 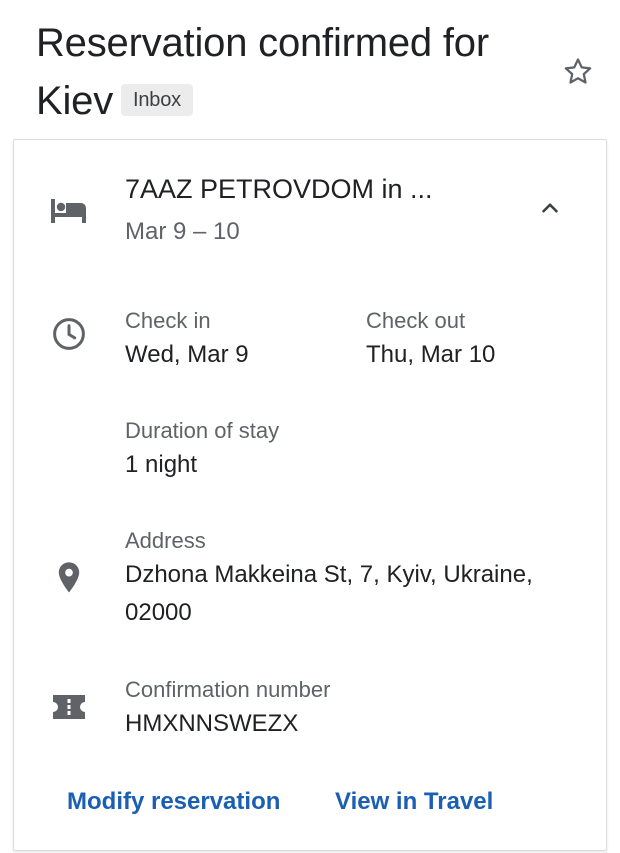 I want to click on email-subject: Reservation confirmed for Kiev Inbox, so click(x=296, y=72).